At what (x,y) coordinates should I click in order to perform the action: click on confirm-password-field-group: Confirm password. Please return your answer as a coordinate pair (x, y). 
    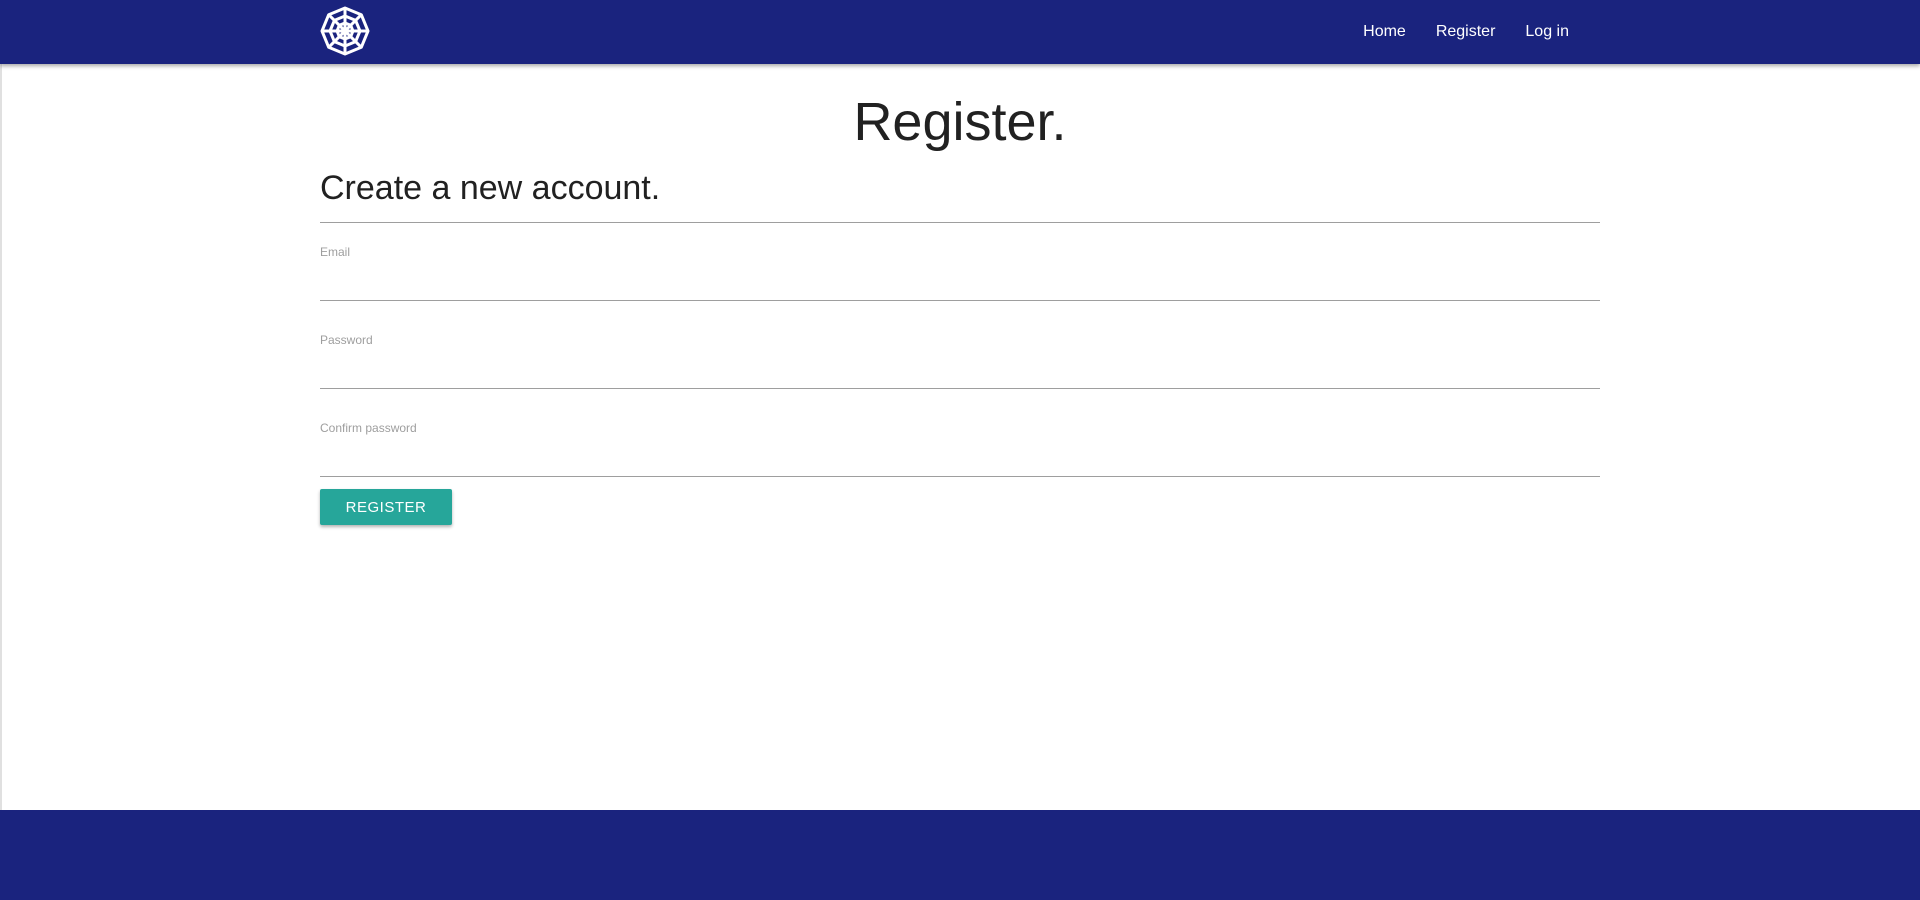
    Looking at the image, I should click on (960, 455).